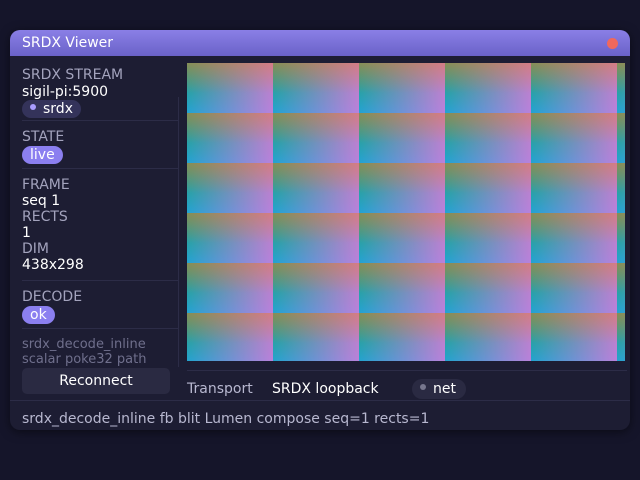 Image resolution: width=640 pixels, height=480 pixels. I want to click on close-icon, so click(612, 43).